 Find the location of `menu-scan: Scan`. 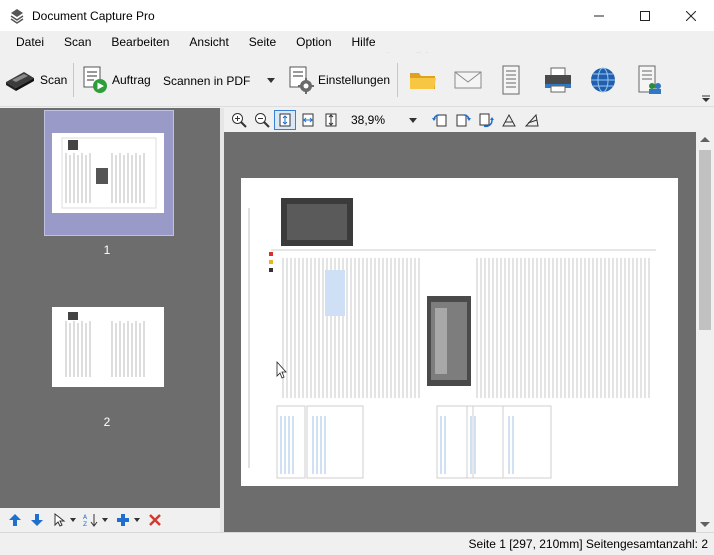

menu-scan: Scan is located at coordinates (77, 42).